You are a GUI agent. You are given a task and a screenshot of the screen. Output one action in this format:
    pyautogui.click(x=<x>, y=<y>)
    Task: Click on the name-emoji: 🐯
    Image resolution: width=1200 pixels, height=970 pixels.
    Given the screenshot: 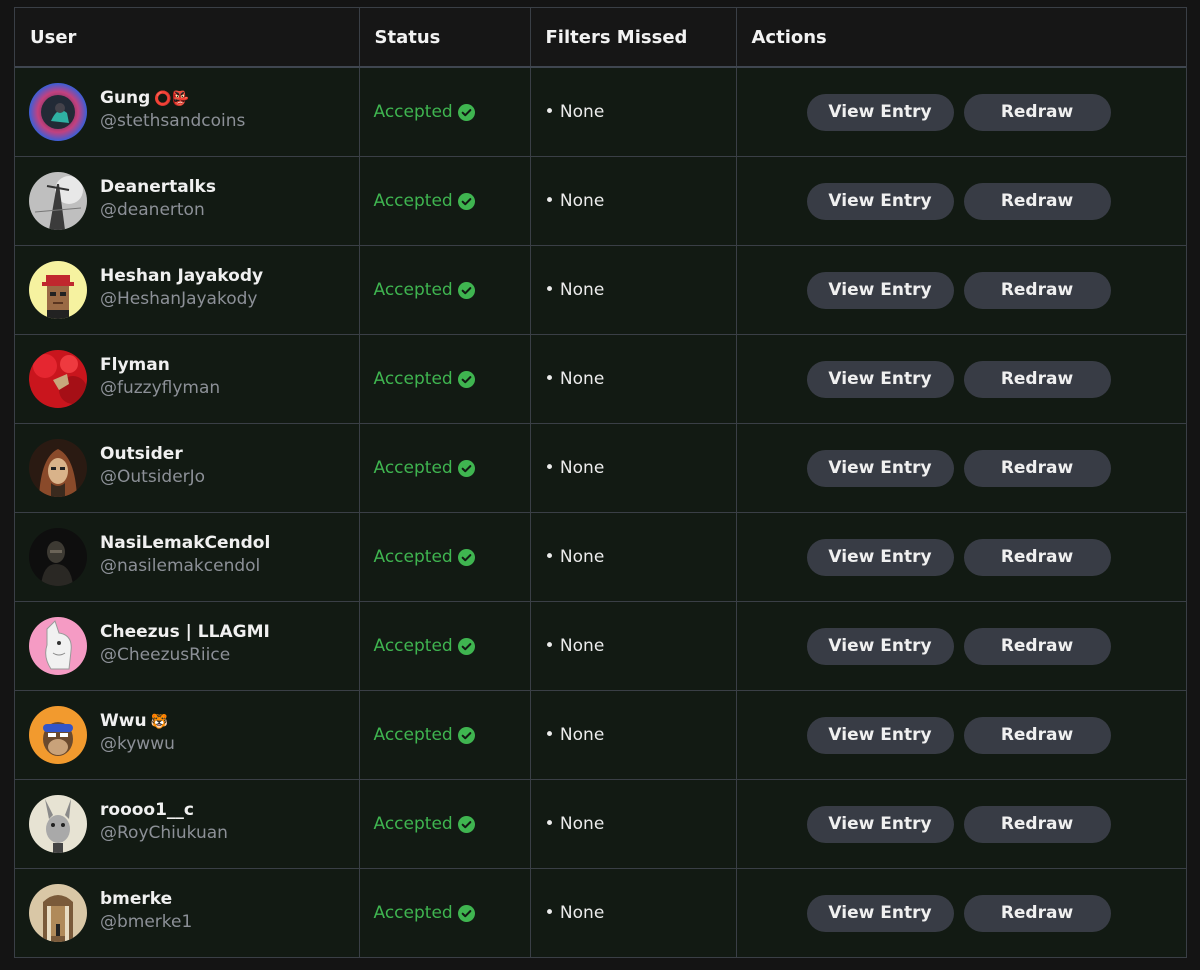 What is the action you would take?
    pyautogui.click(x=159, y=721)
    